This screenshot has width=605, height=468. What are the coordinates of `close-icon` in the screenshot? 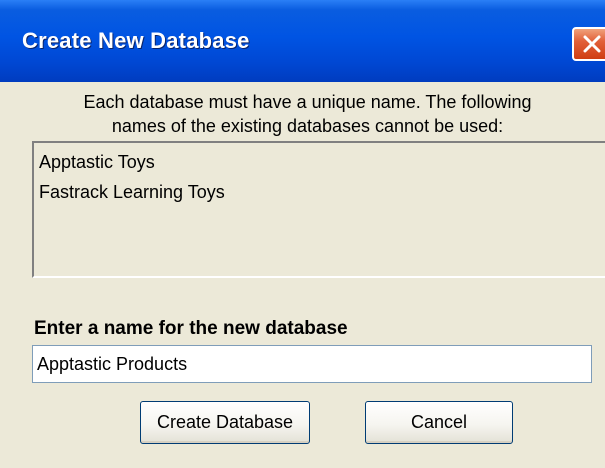 It's located at (592, 44).